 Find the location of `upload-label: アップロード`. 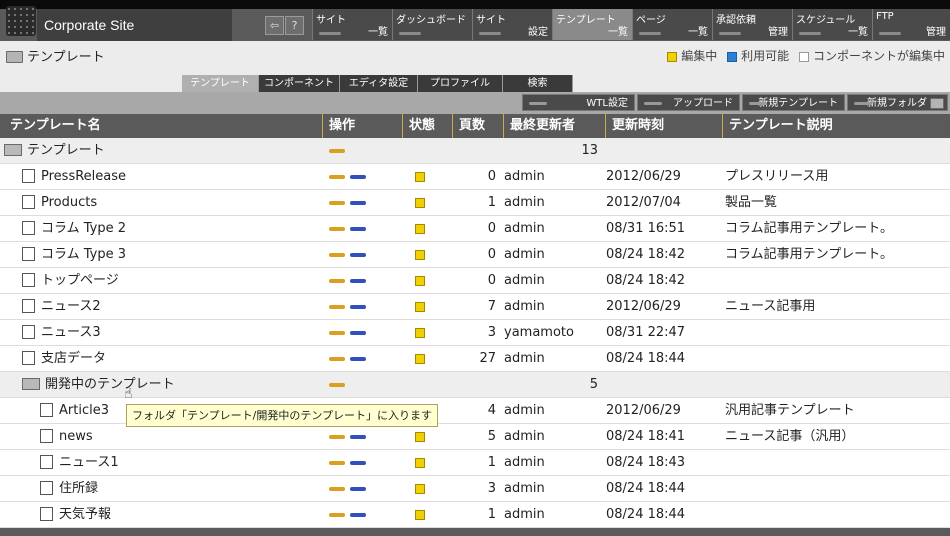

upload-label: アップロード is located at coordinates (703, 103).